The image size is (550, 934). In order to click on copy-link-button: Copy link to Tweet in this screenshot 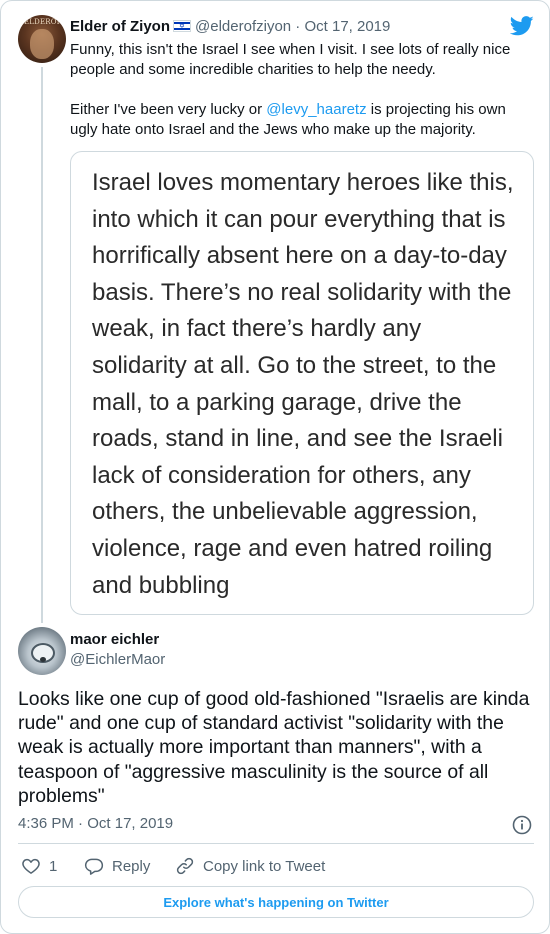, I will do `click(250, 866)`.